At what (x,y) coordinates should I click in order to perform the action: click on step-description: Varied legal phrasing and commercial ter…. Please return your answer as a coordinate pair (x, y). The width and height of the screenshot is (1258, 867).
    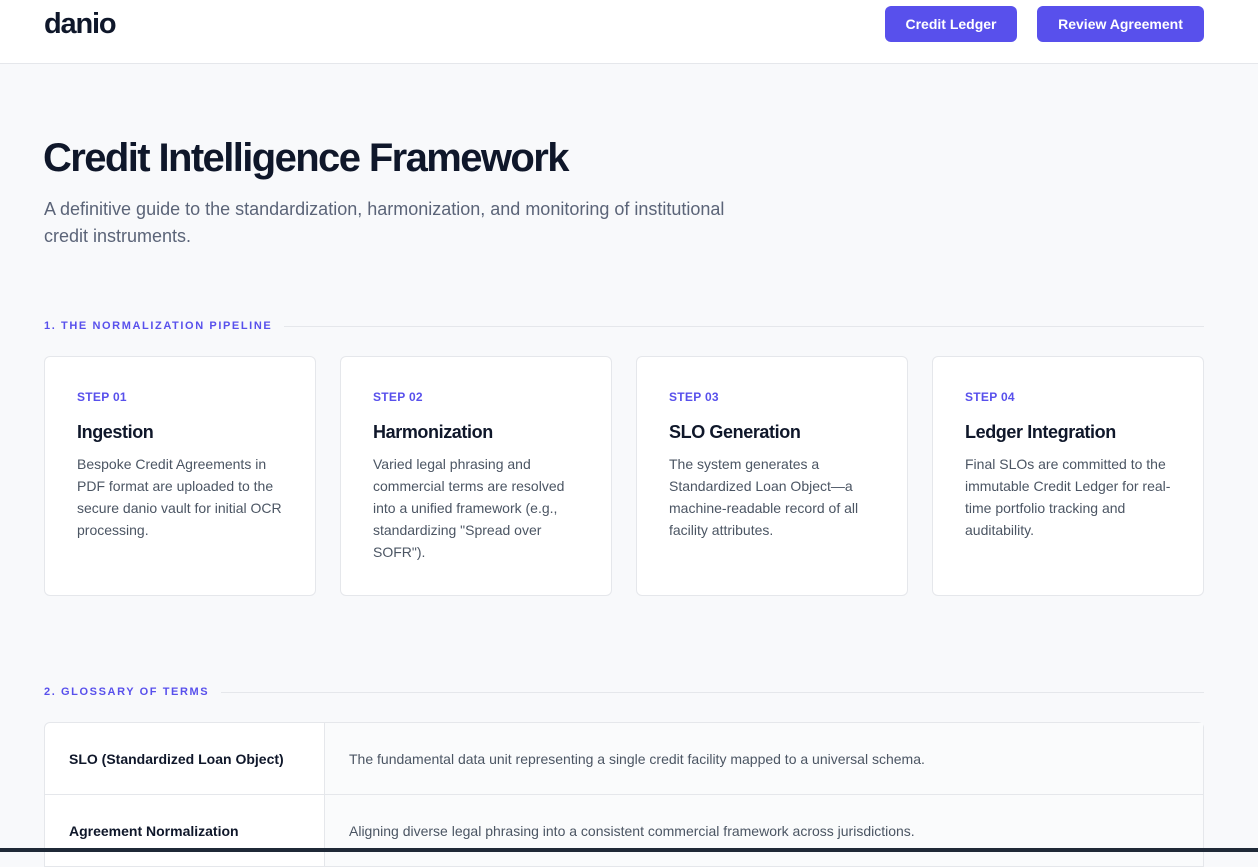
    Looking at the image, I should click on (469, 508).